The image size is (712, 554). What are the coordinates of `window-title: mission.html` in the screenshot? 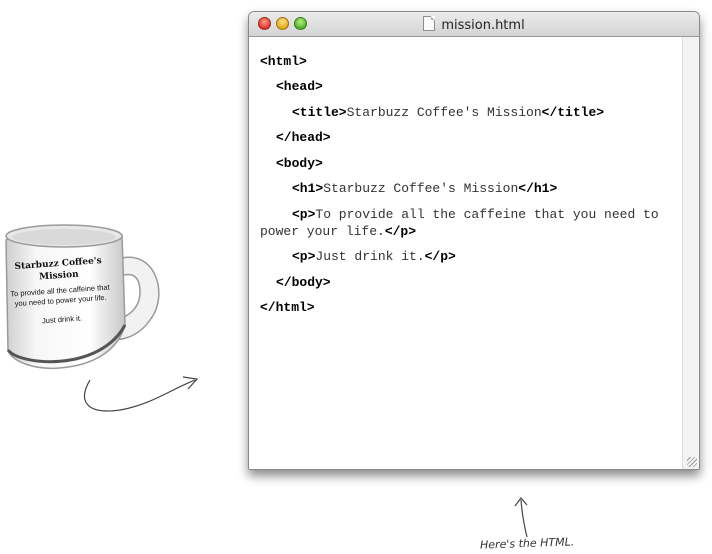 It's located at (474, 24).